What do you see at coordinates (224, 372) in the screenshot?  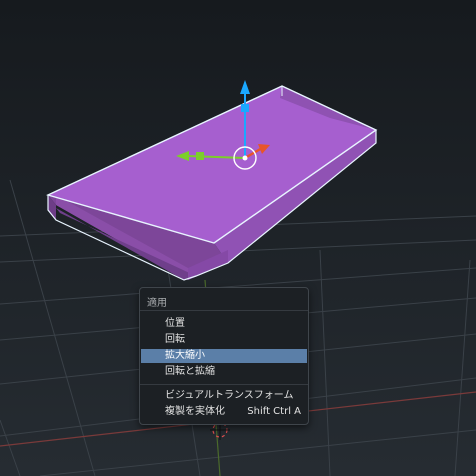 I see `menu-item-rotation-and-scale: 回転と拡縮` at bounding box center [224, 372].